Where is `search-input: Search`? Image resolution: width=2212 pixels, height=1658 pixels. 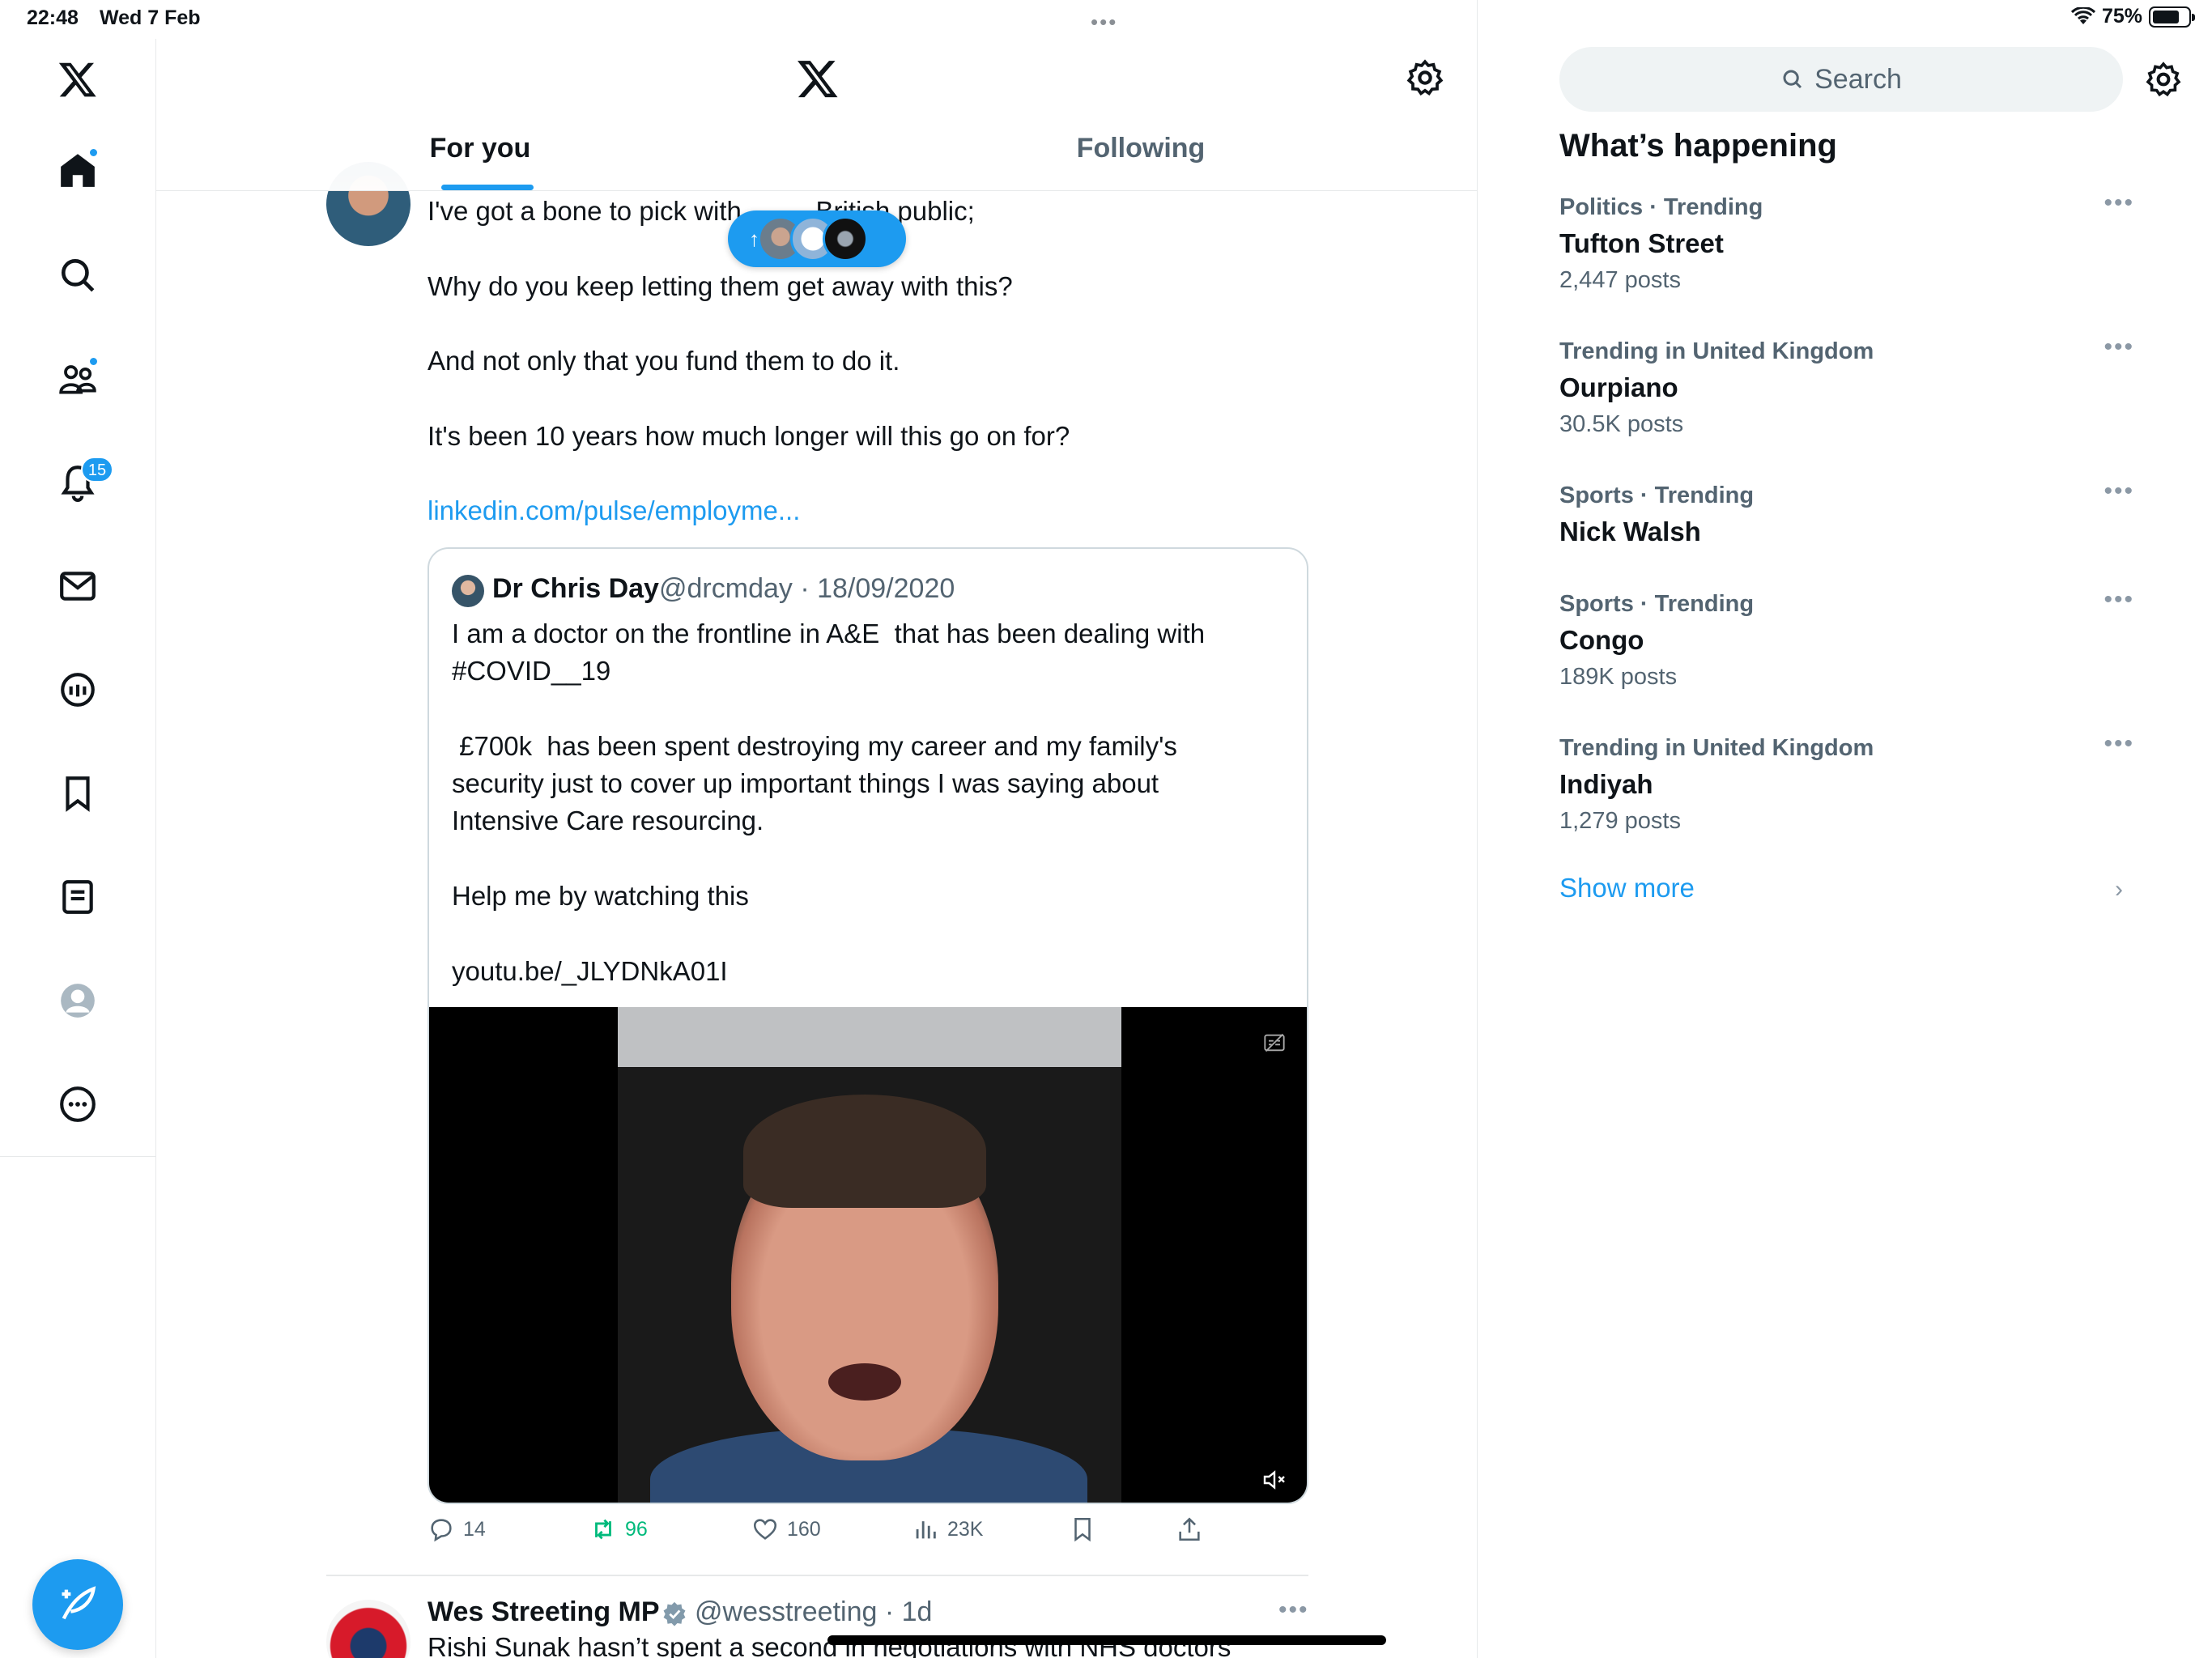 search-input: Search is located at coordinates (1841, 79).